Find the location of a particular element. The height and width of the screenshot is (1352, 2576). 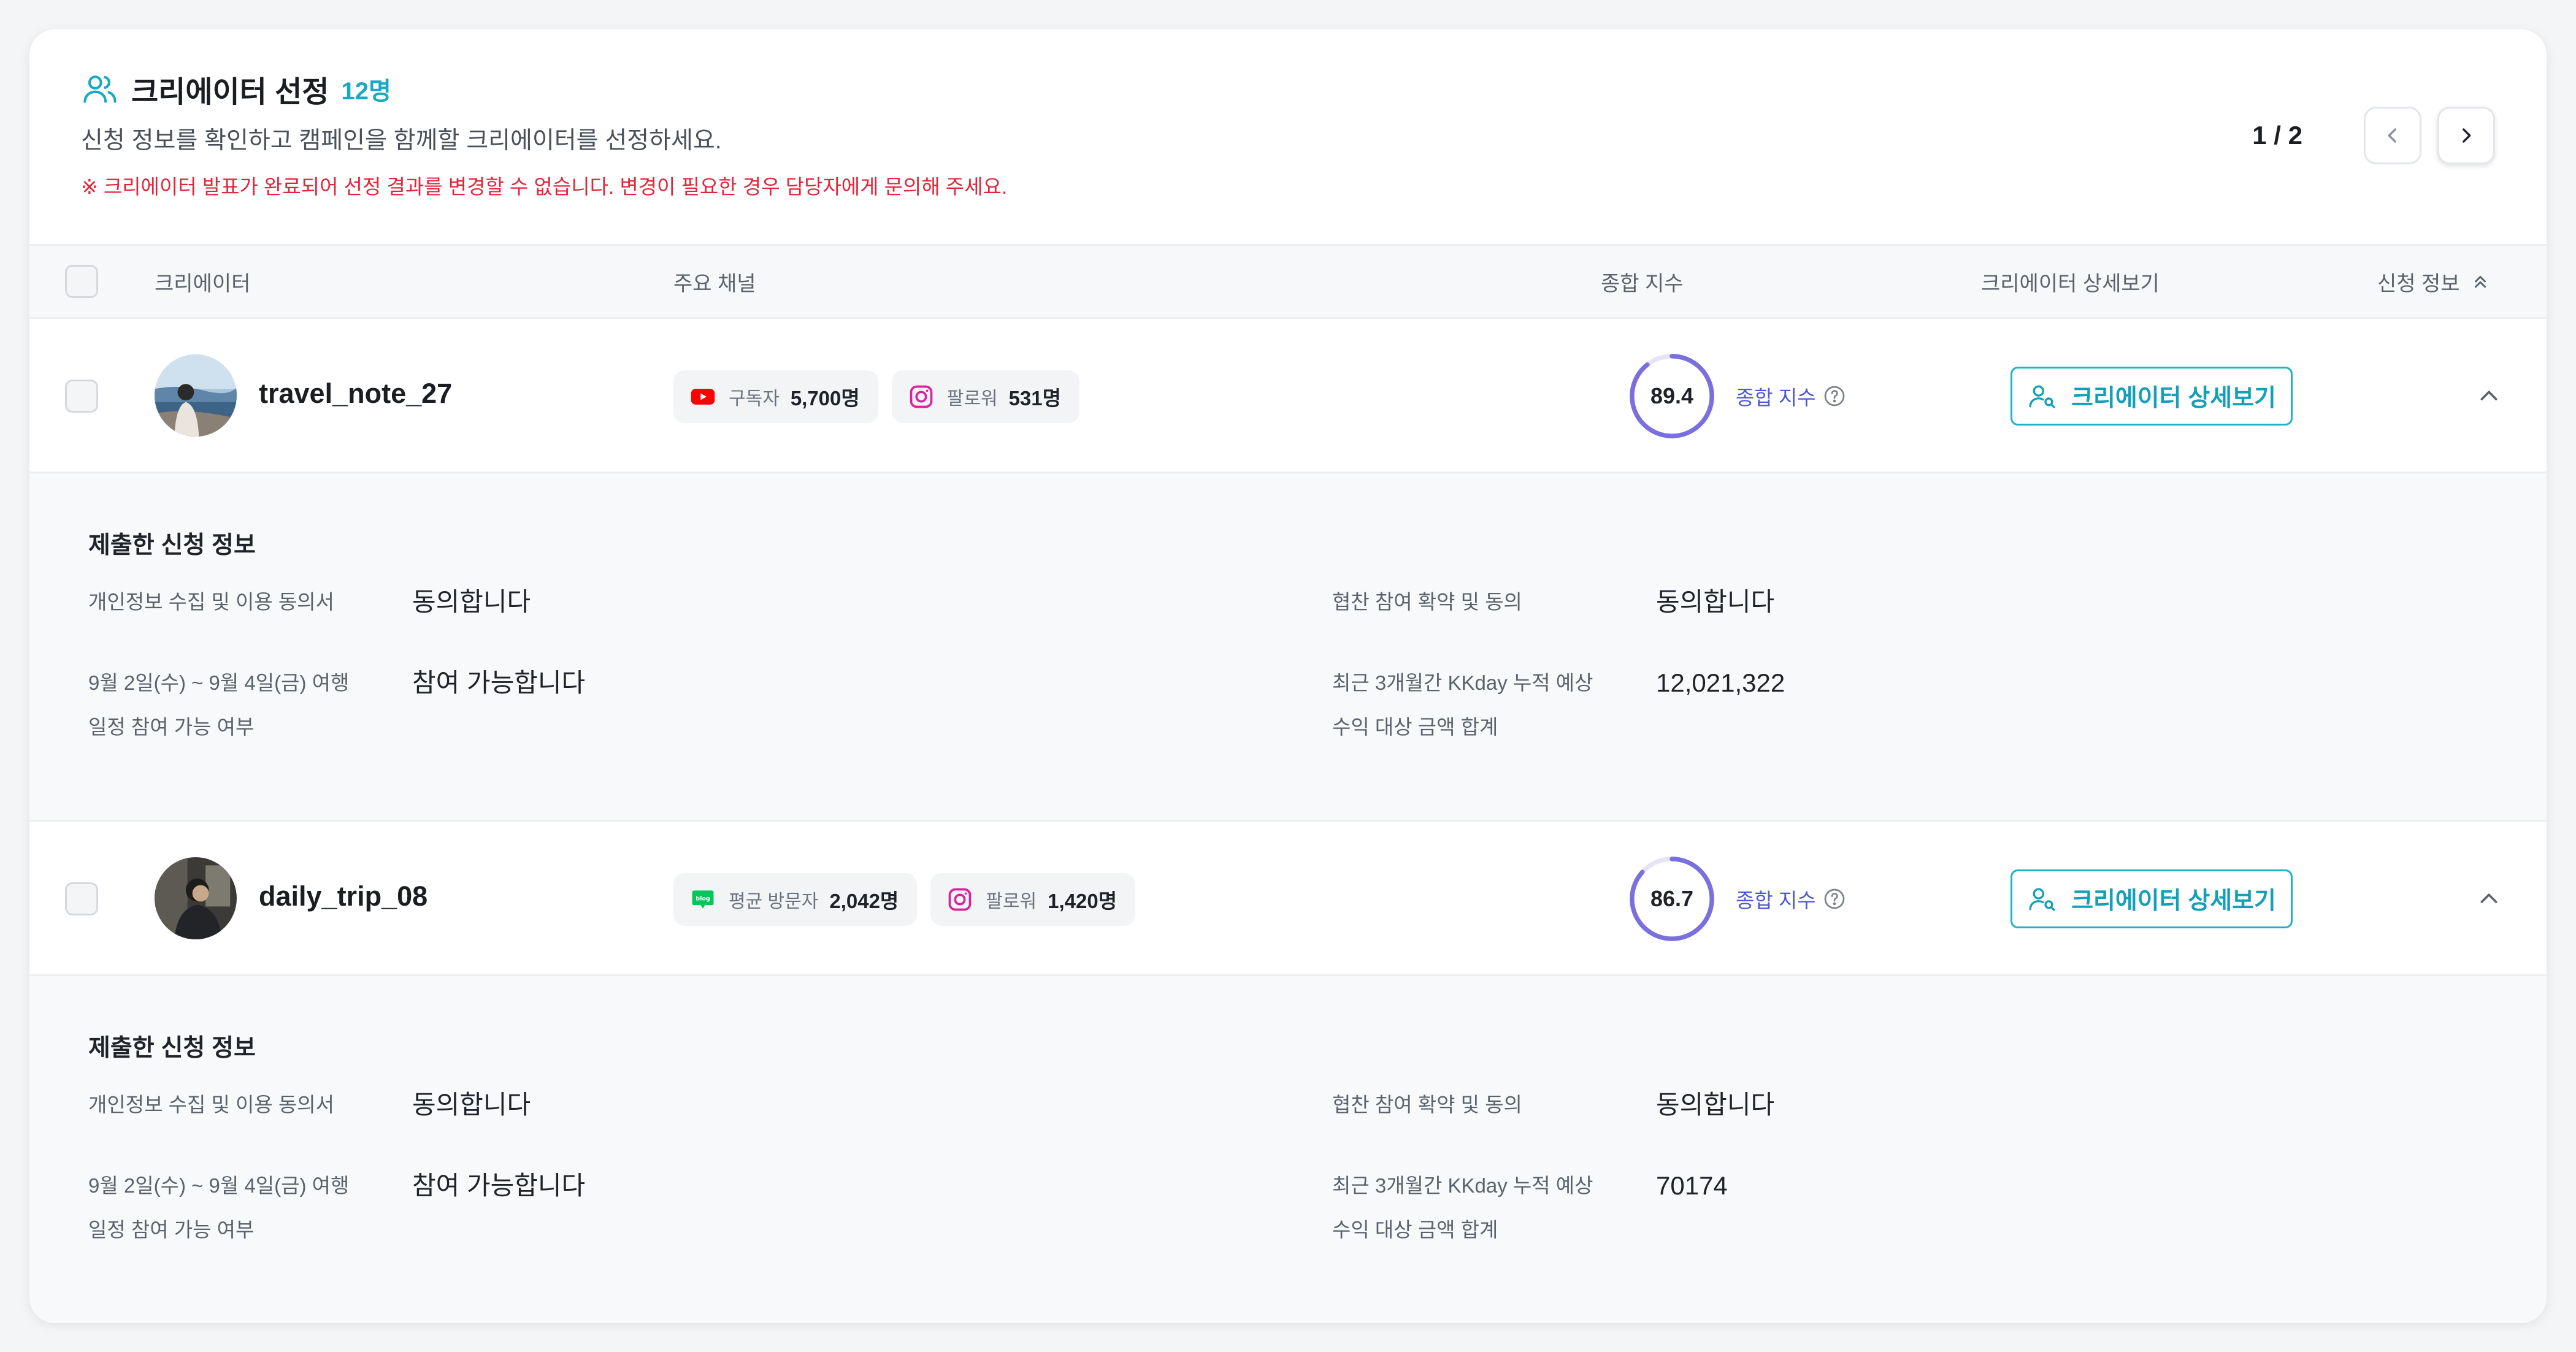

chevron-right-icon is located at coordinates (2467, 135).